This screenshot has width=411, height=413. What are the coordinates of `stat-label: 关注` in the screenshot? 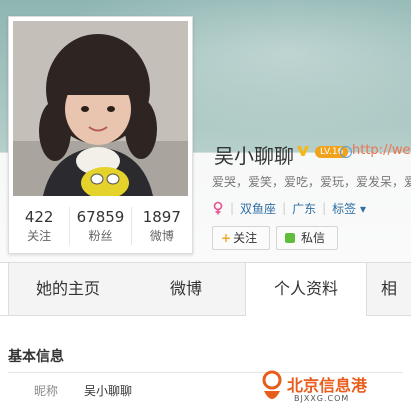 It's located at (39, 236).